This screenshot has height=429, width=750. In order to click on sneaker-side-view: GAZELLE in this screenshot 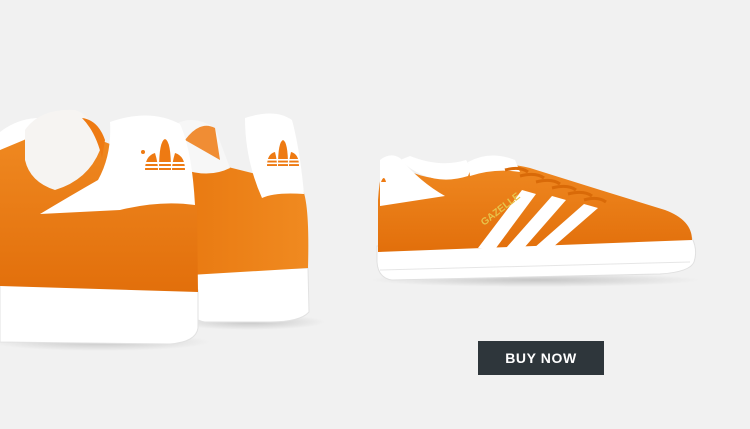, I will do `click(535, 221)`.